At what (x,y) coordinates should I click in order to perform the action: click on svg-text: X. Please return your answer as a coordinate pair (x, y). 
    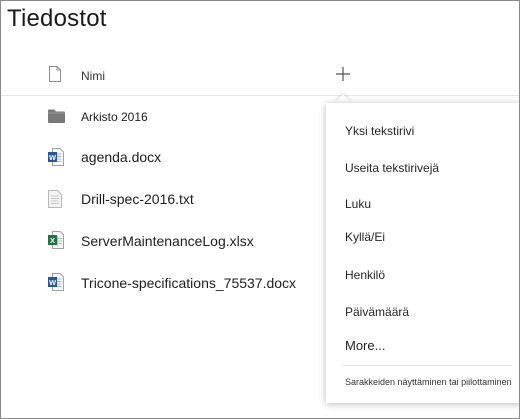
    Looking at the image, I should click on (52, 240).